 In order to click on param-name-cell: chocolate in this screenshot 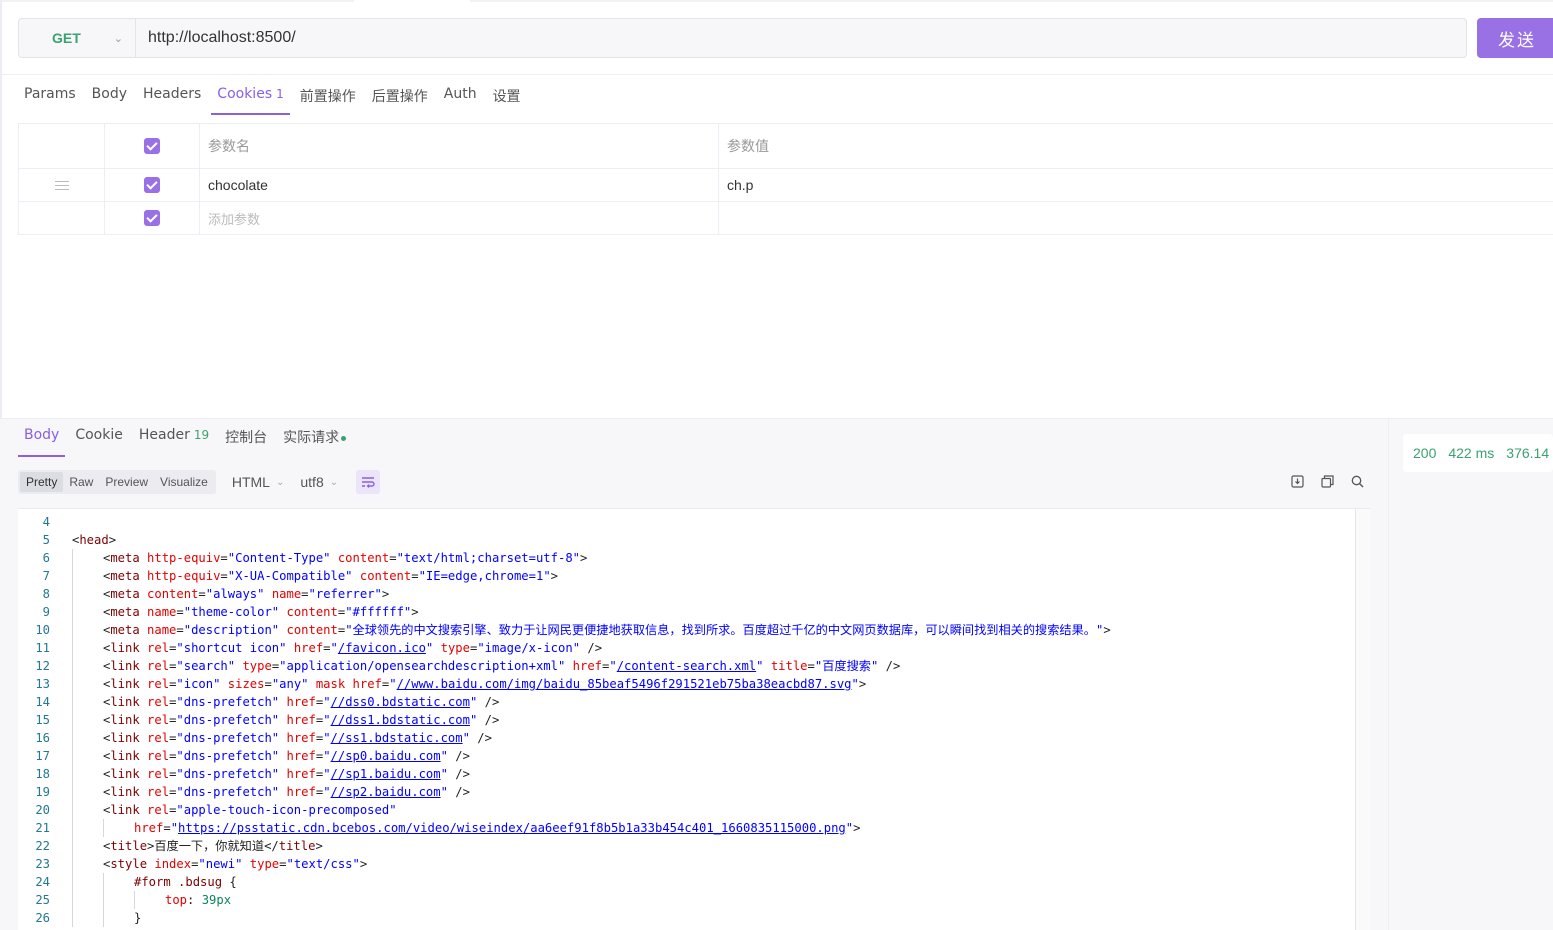, I will do `click(459, 185)`.